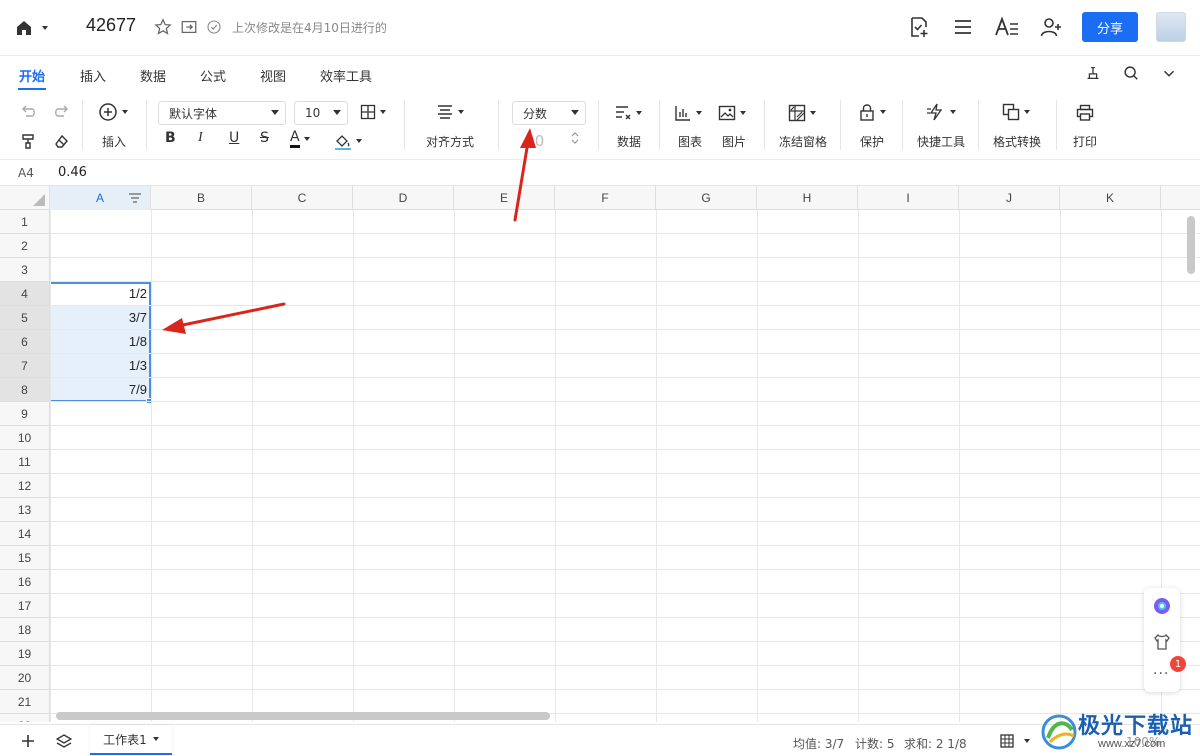 This screenshot has width=1200, height=756. I want to click on row-header-15: 15, so click(25, 558).